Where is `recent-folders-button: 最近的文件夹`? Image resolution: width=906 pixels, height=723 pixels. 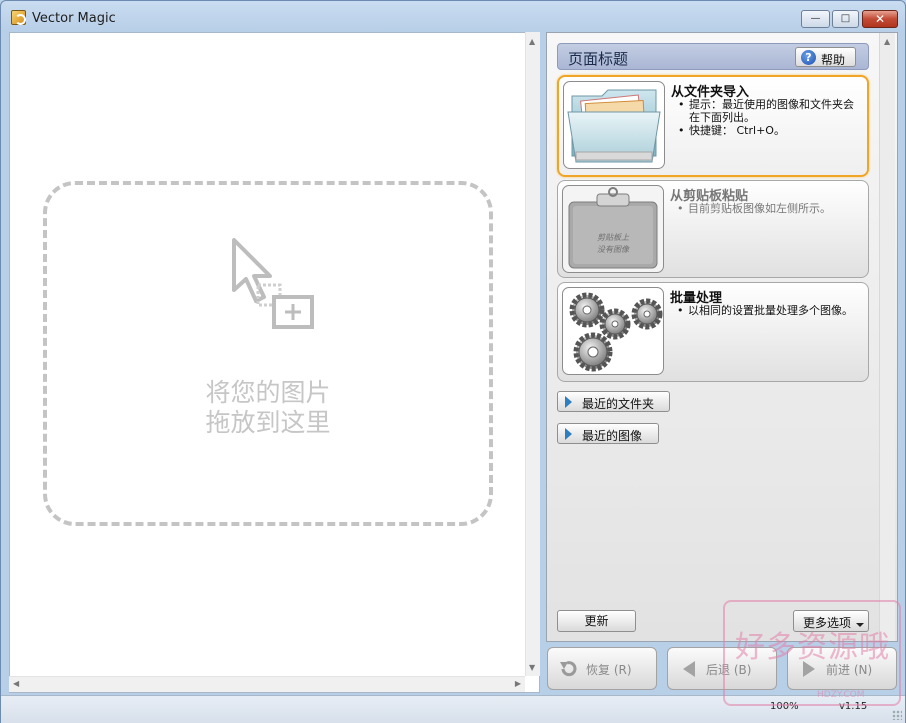
recent-folders-button: 最近的文件夹 is located at coordinates (613, 401).